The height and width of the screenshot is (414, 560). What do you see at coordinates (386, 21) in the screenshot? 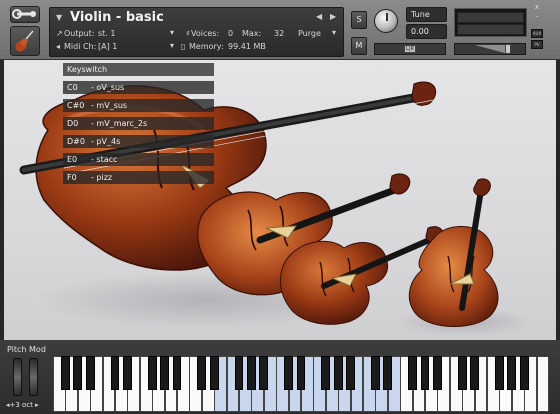
I see `tune-knob` at bounding box center [386, 21].